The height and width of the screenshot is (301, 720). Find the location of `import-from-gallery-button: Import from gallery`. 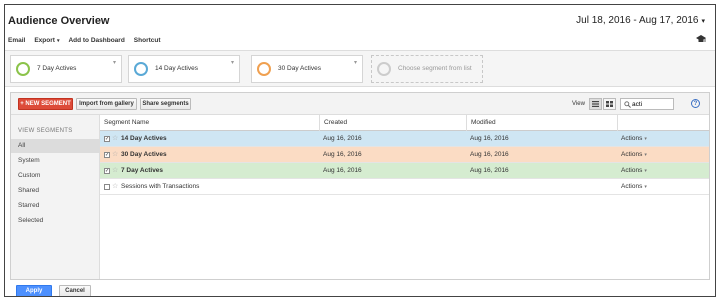

import-from-gallery-button: Import from gallery is located at coordinates (106, 104).